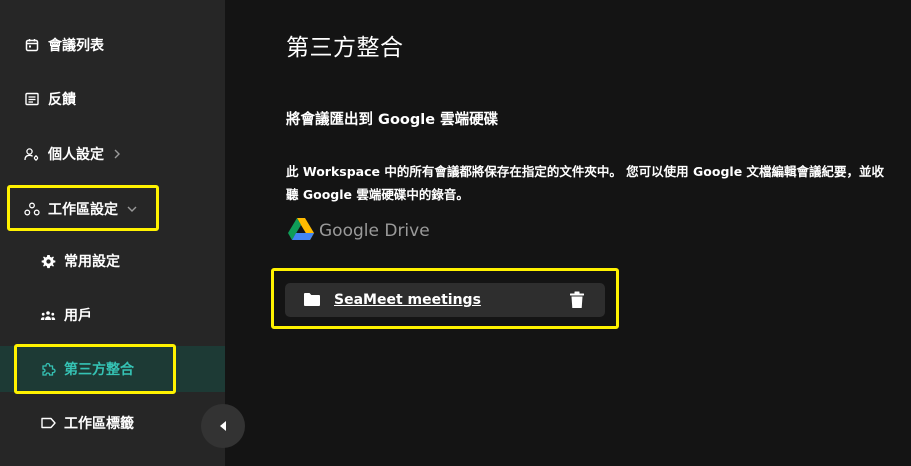 The image size is (911, 466). What do you see at coordinates (392, 120) in the screenshot?
I see `section-title: 將會議匯出到 Google 雲端硬碟` at bounding box center [392, 120].